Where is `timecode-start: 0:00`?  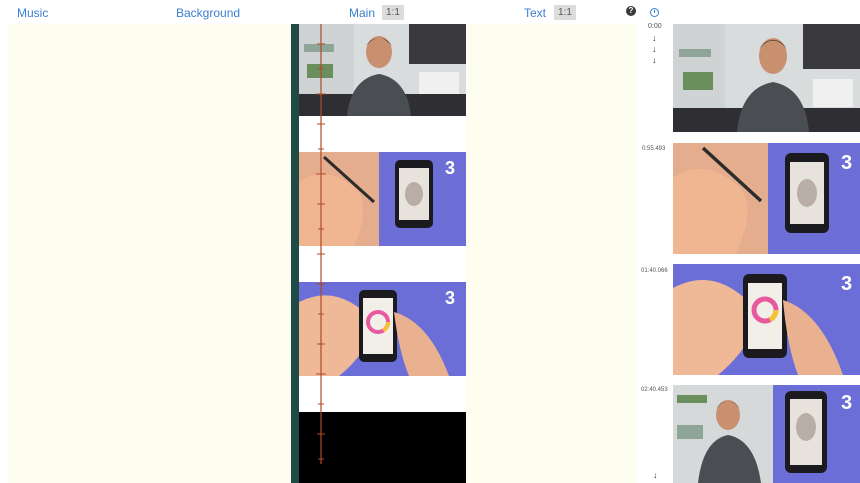
timecode-start: 0:00 is located at coordinates (655, 26).